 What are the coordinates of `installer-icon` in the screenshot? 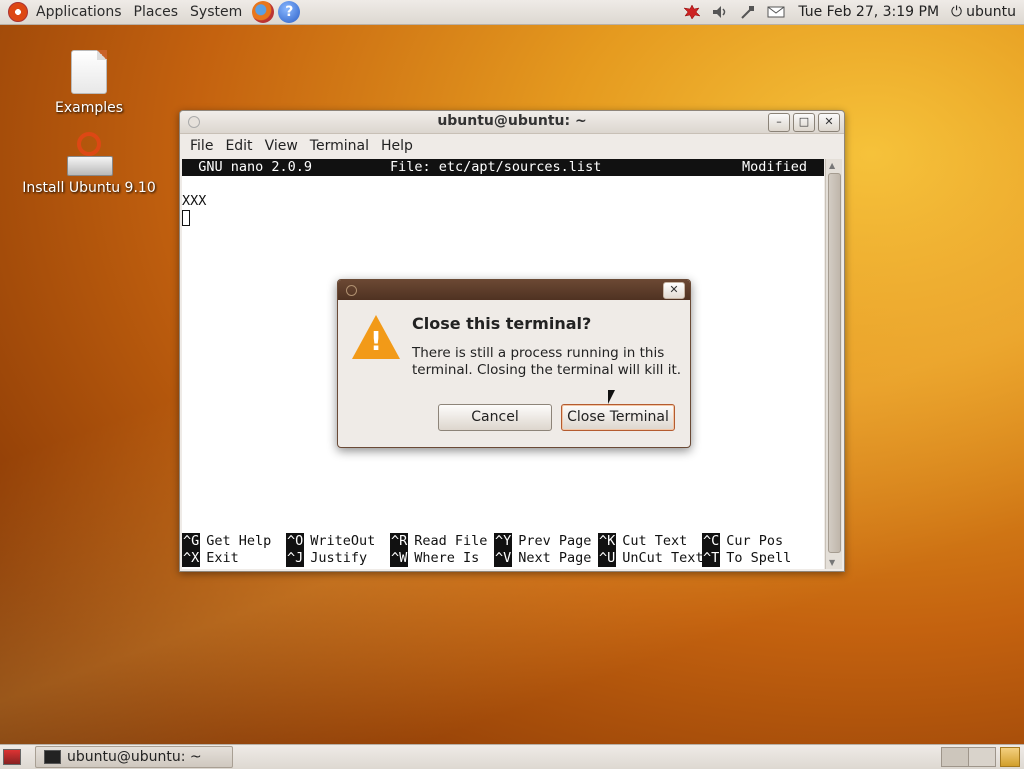 It's located at (89, 153).